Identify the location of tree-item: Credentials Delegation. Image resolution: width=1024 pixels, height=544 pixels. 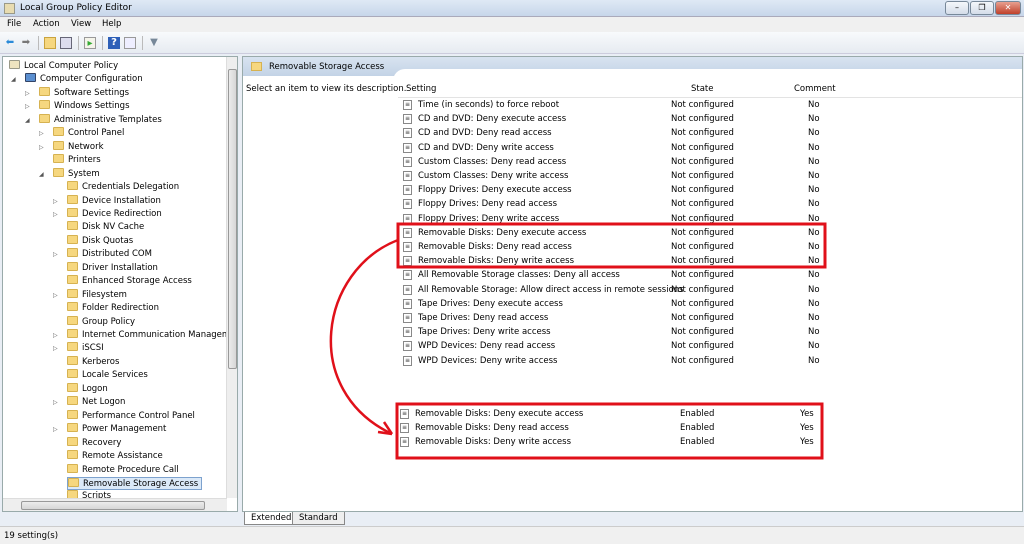
(123, 187).